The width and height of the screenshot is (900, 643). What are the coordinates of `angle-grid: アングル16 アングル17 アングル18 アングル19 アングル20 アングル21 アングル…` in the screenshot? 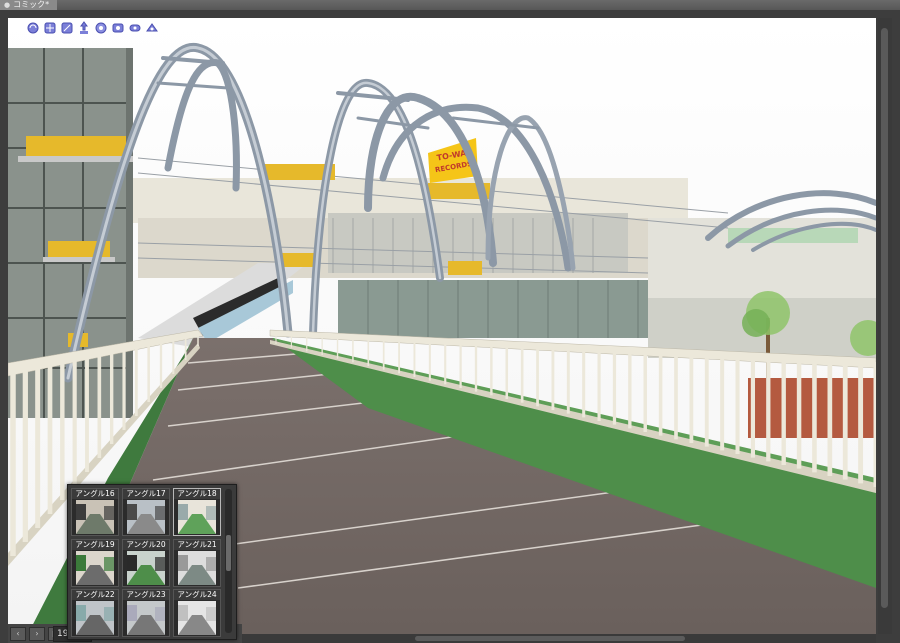 It's located at (147, 563).